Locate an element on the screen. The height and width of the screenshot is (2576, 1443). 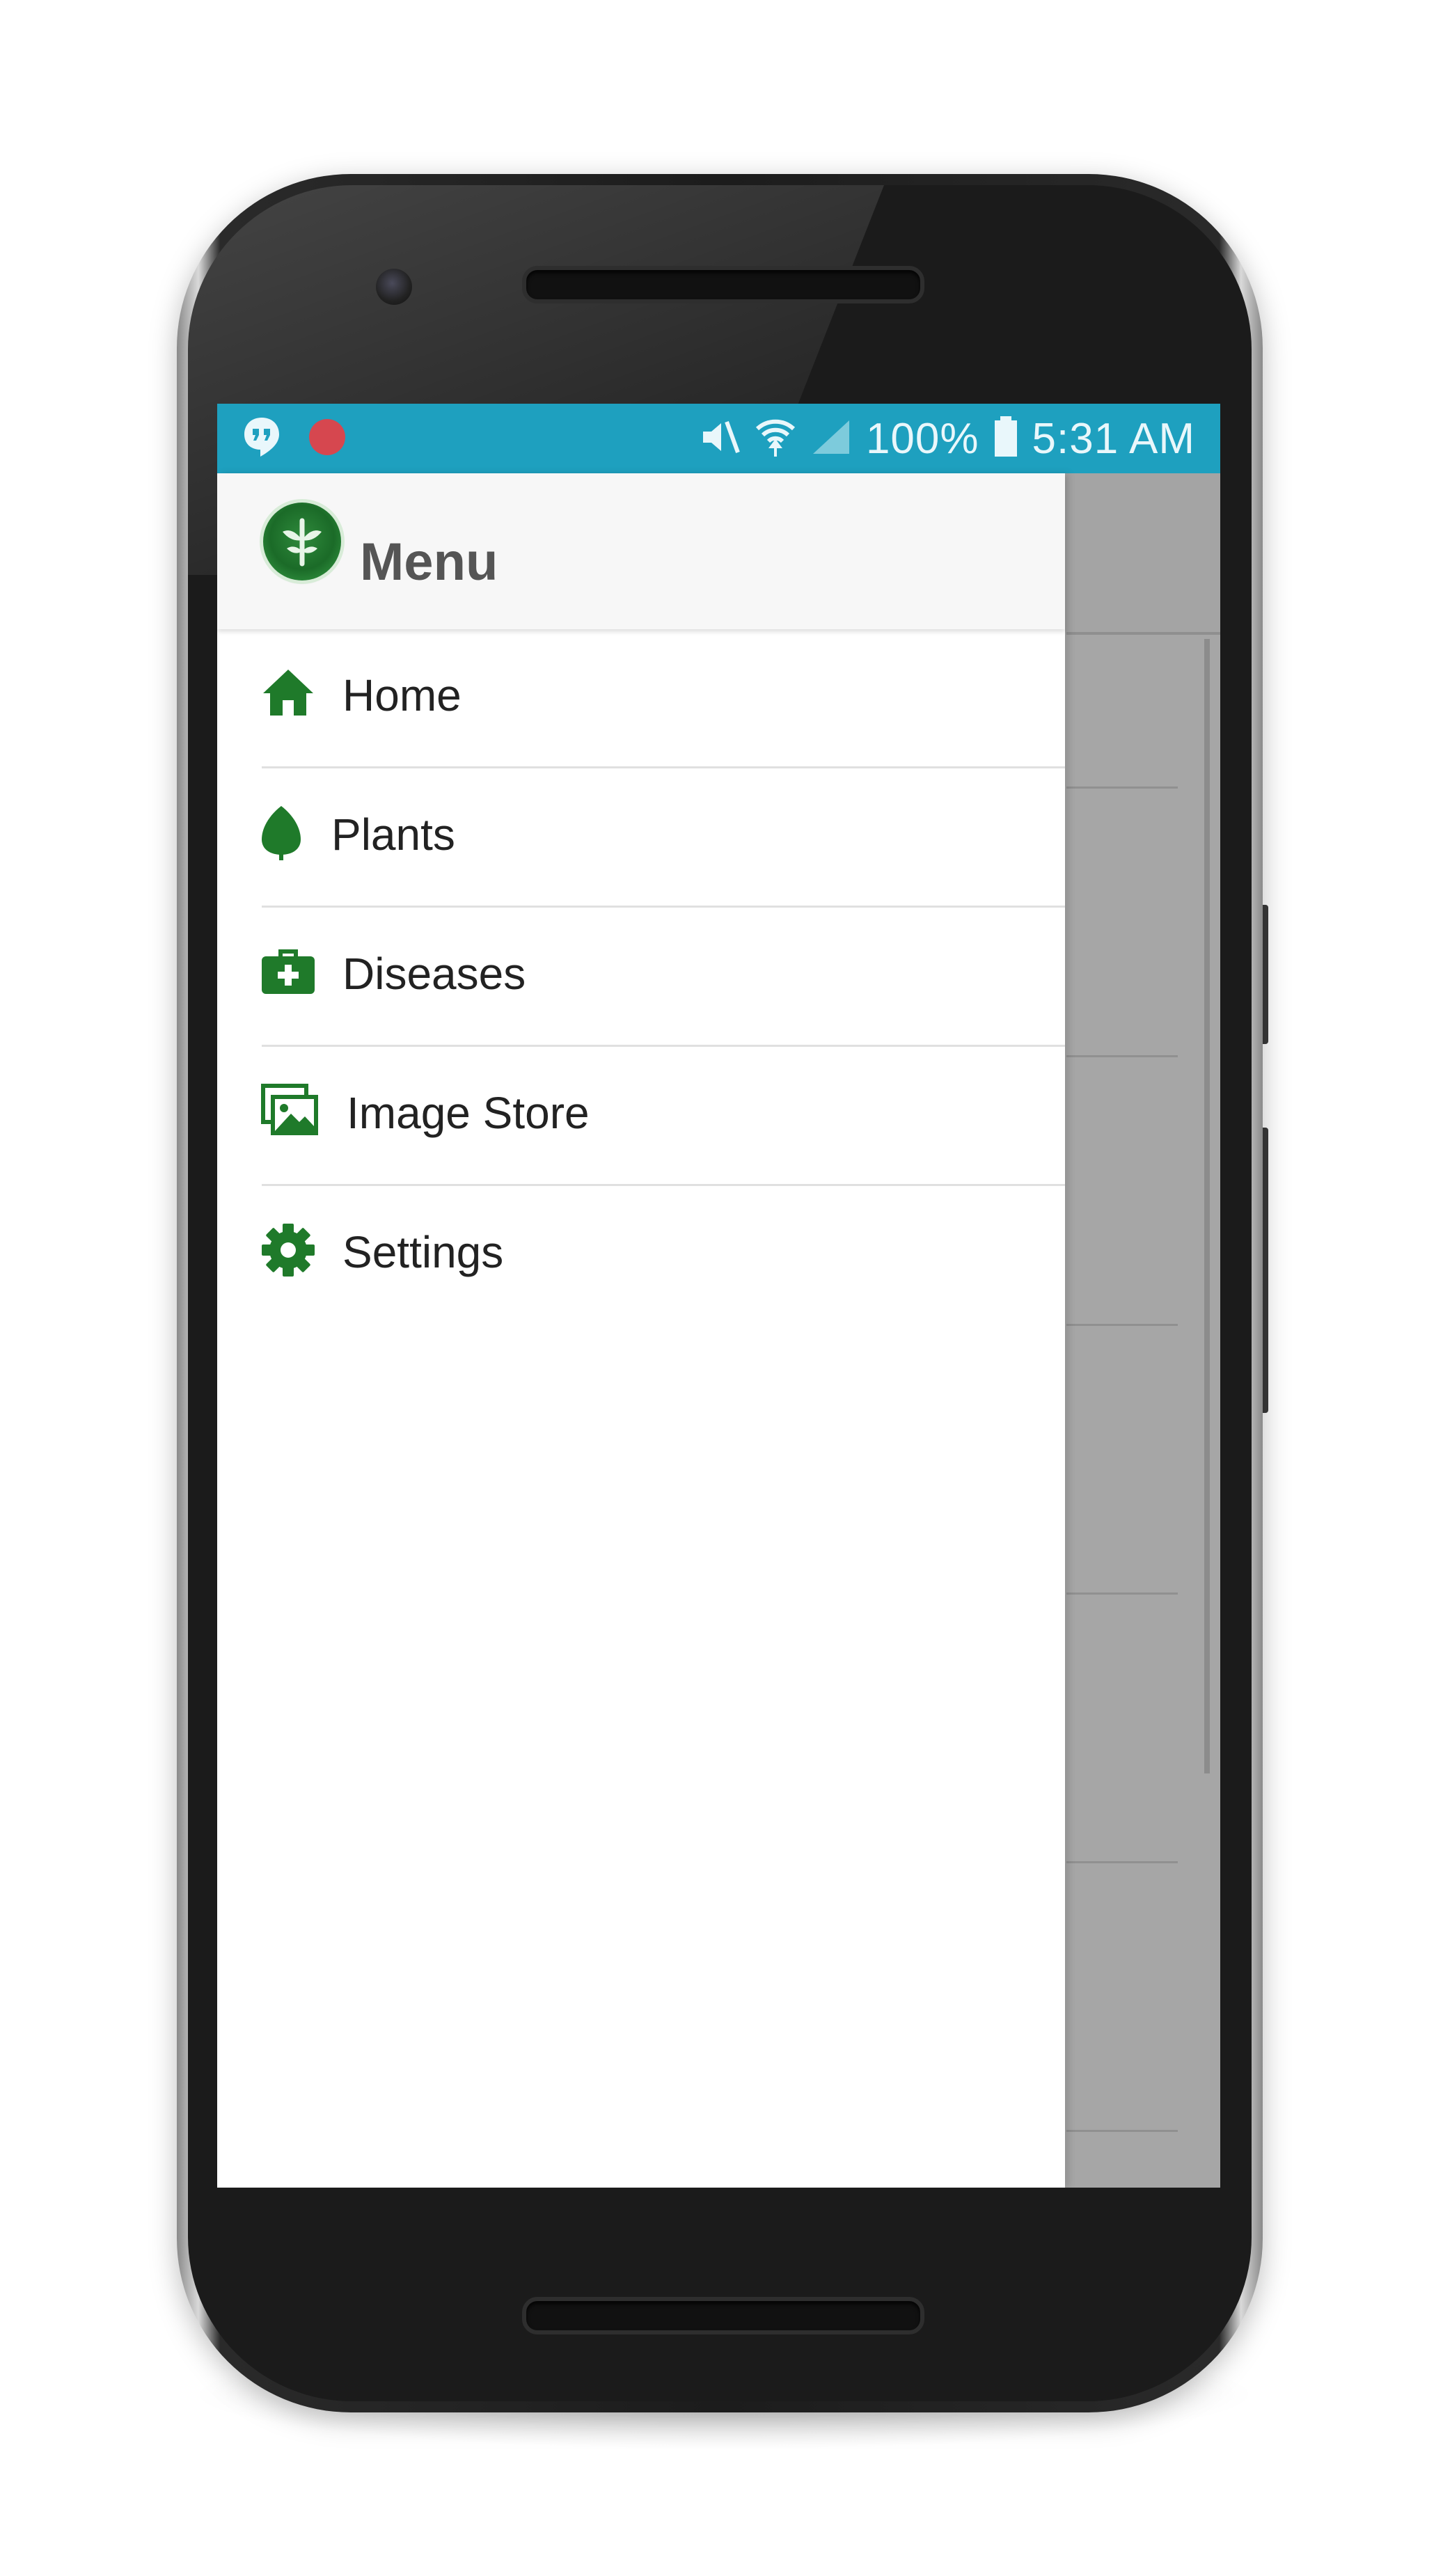
medical-kit-icon is located at coordinates (288, 971).